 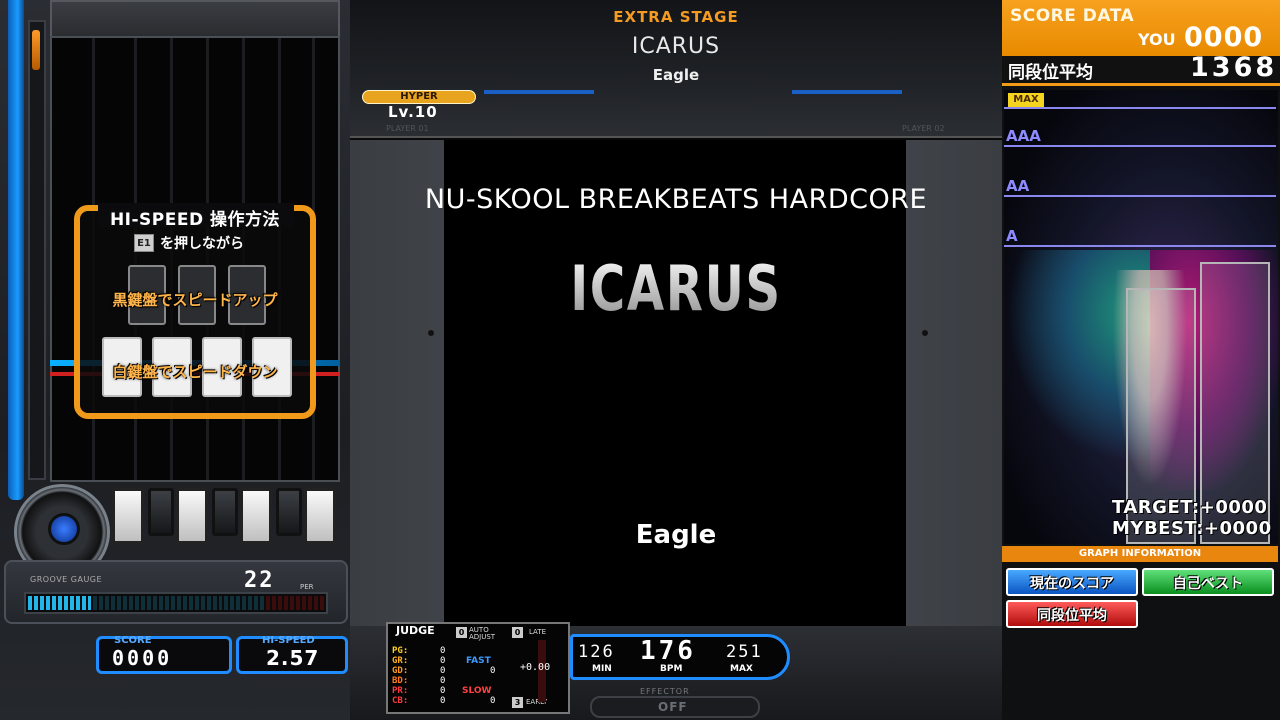 What do you see at coordinates (16, 250) in the screenshot?
I see `side-rail` at bounding box center [16, 250].